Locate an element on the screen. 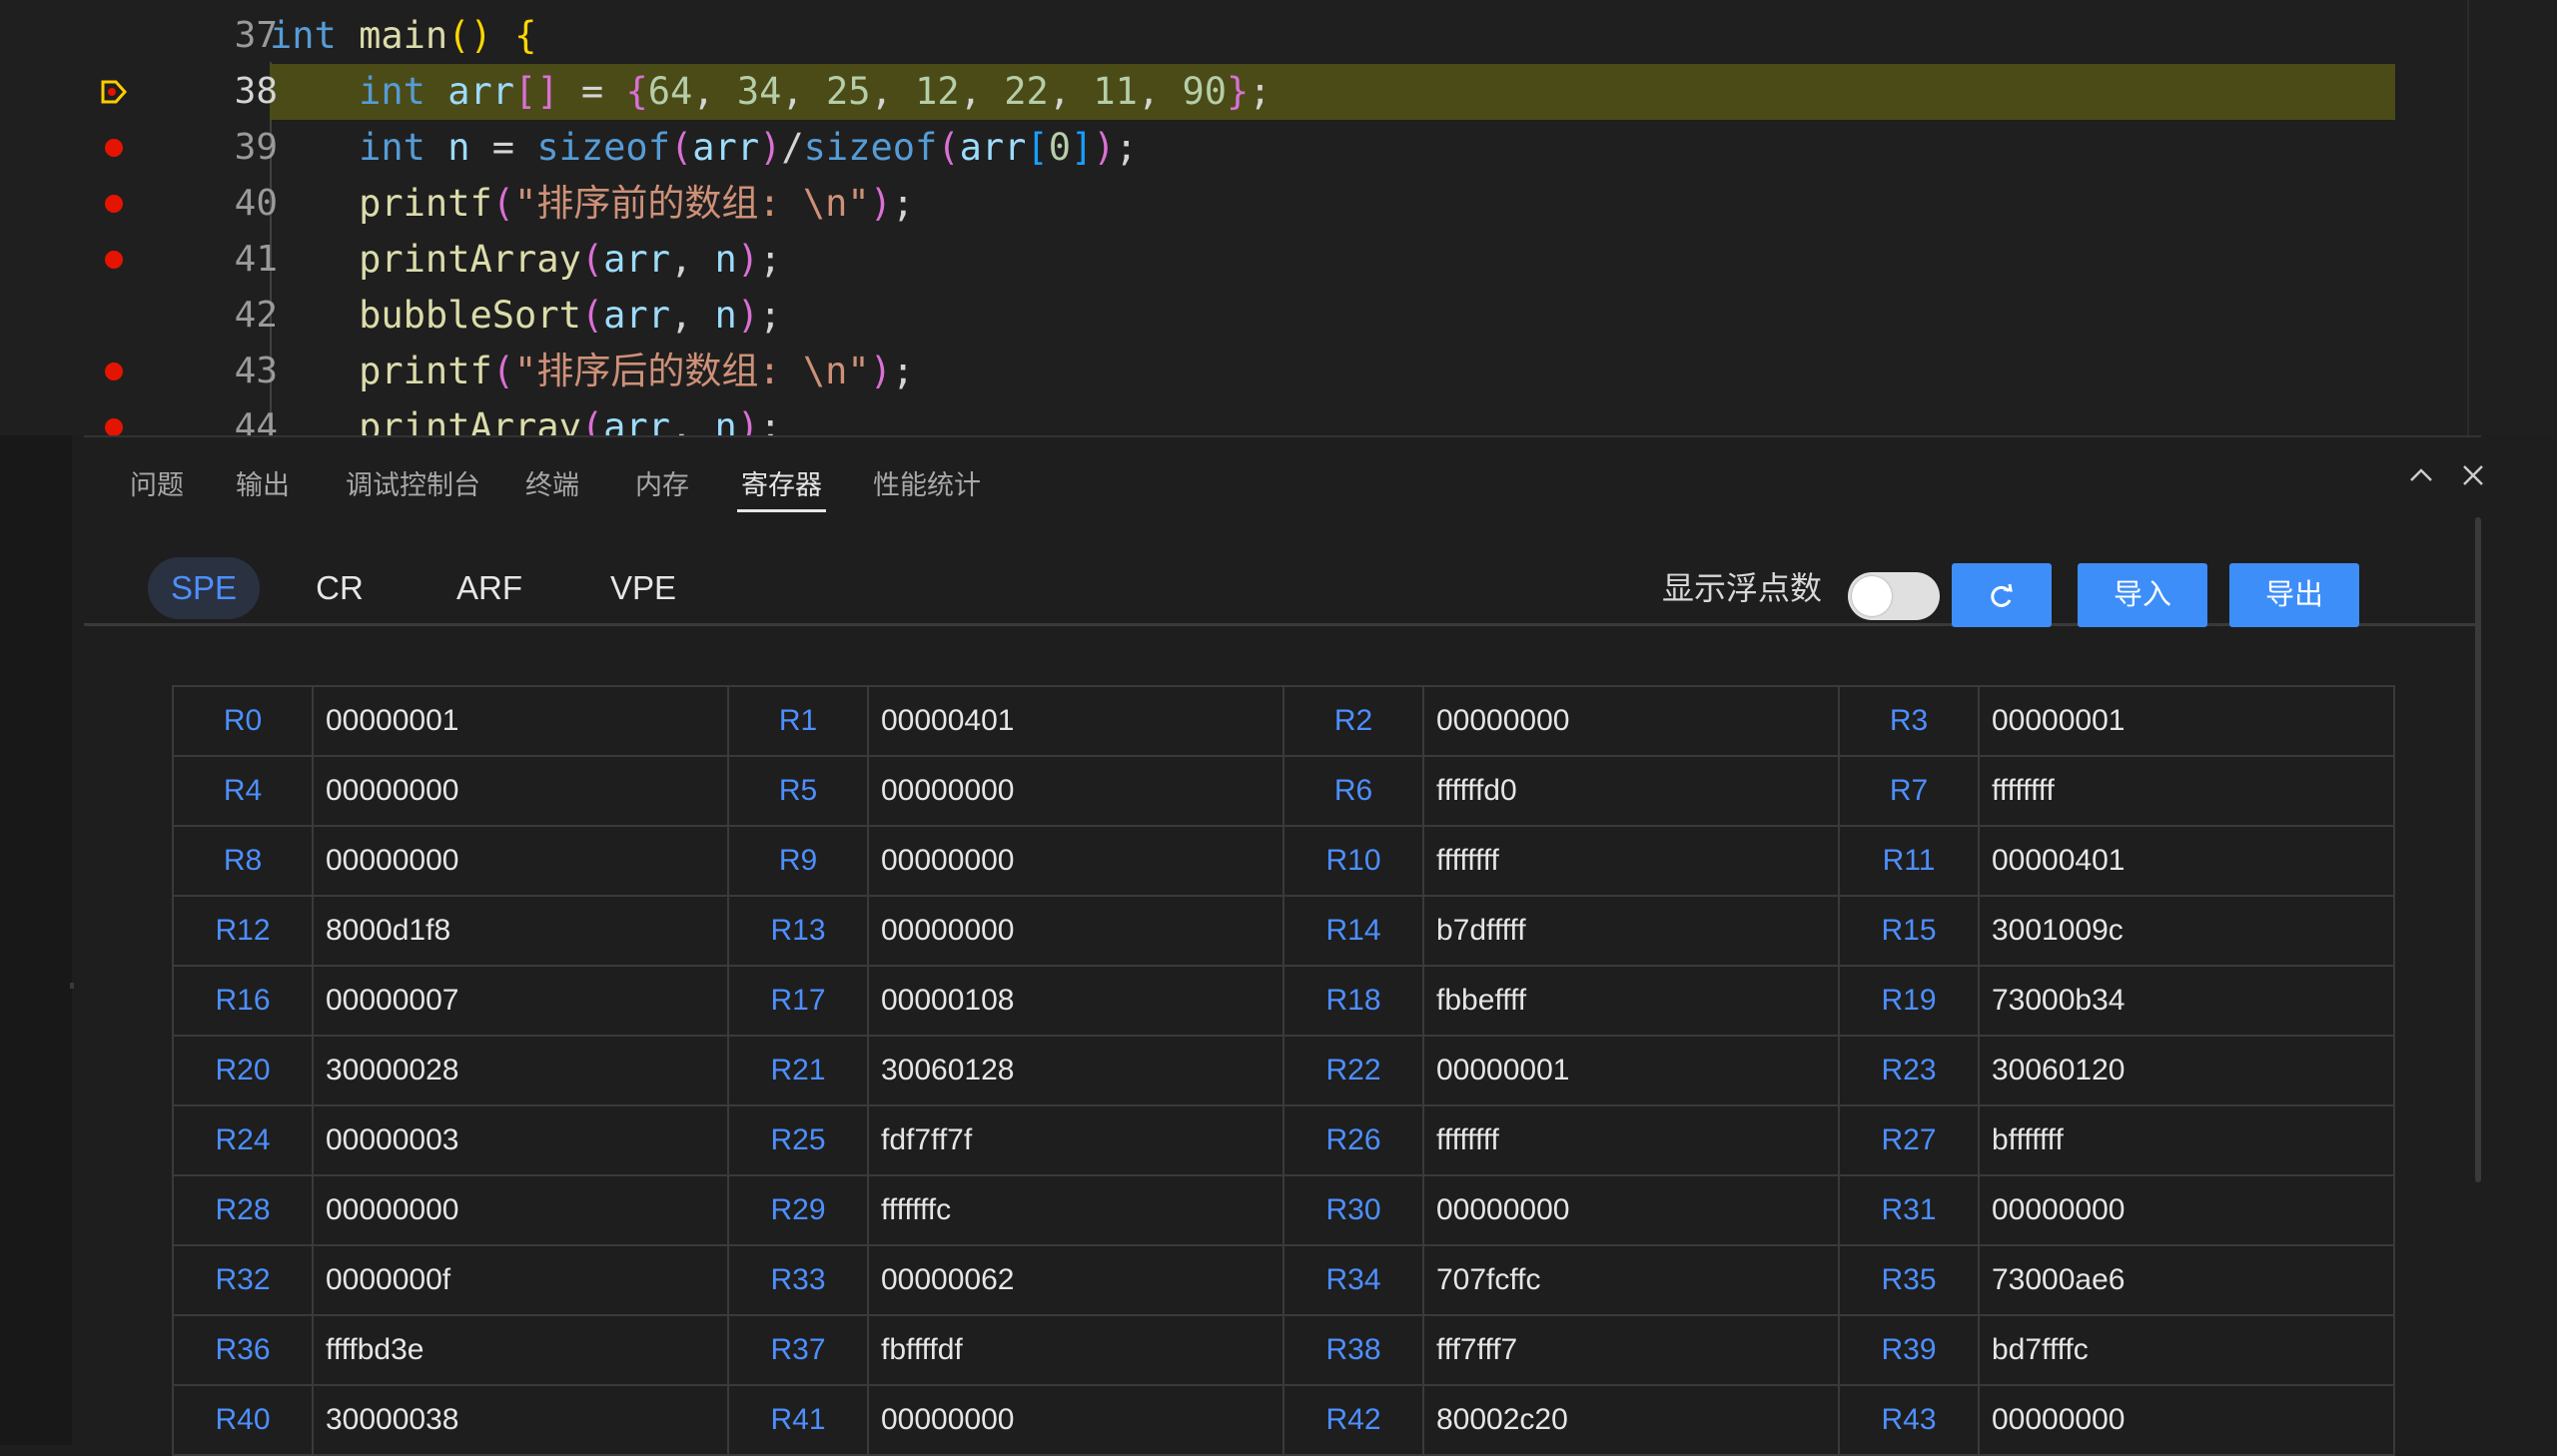 Image resolution: width=2557 pixels, height=1456 pixels. register-name: R9 is located at coordinates (798, 861).